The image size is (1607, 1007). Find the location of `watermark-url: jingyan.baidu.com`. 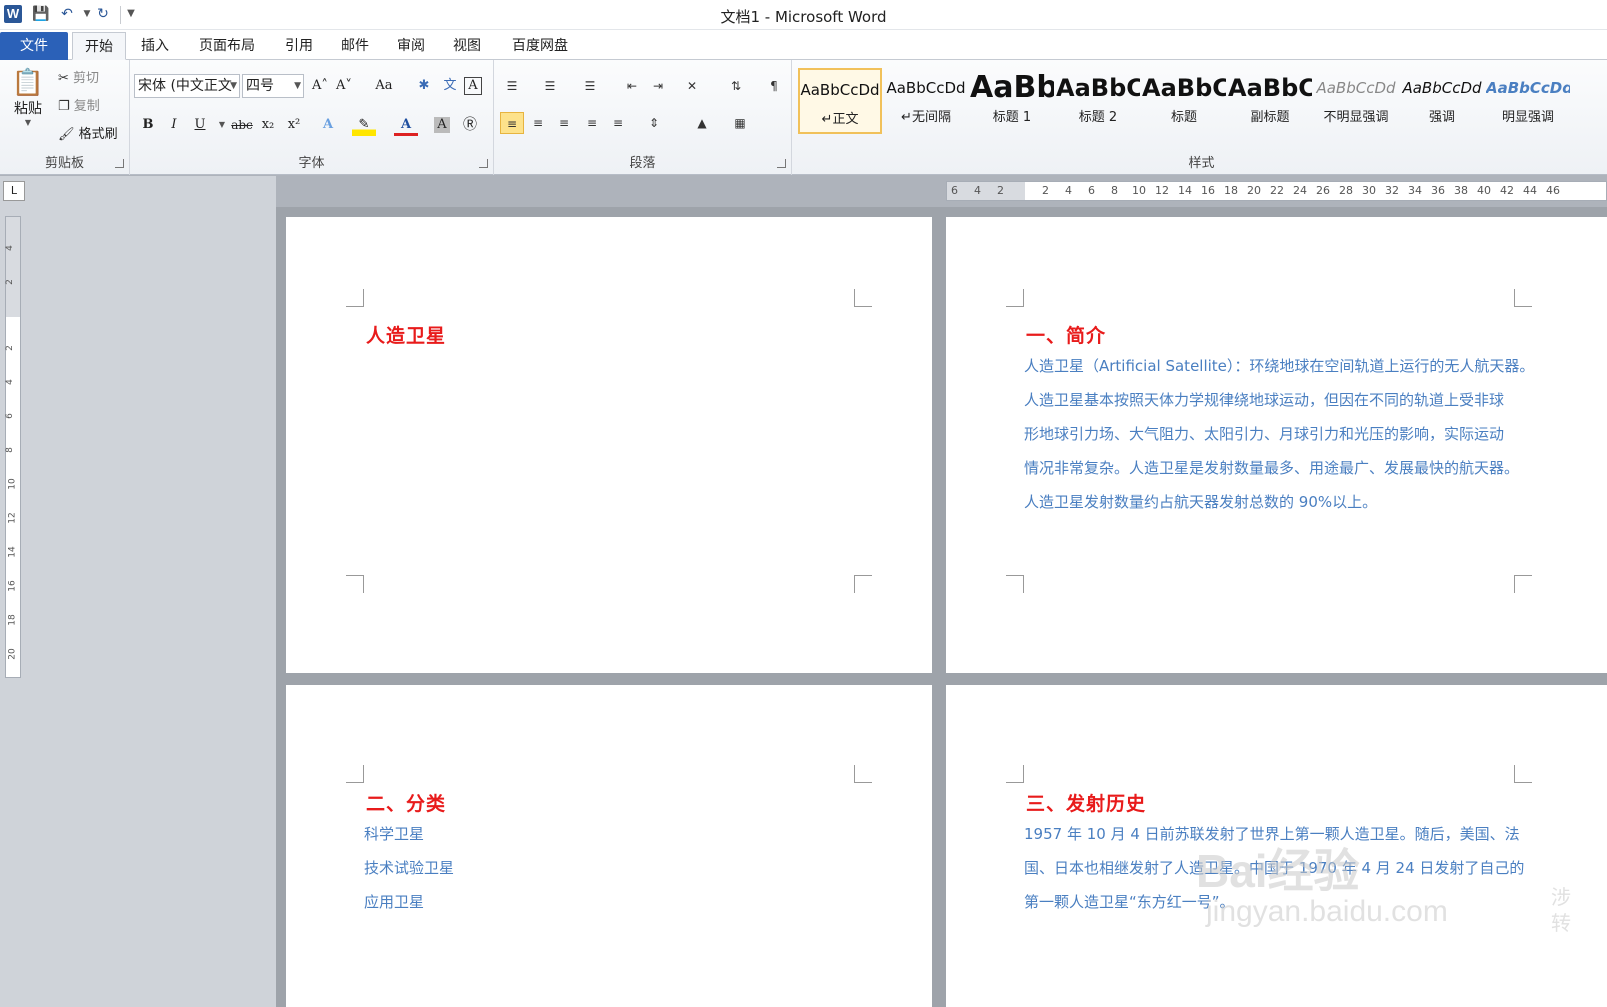

watermark-url: jingyan.baidu.com is located at coordinates (1327, 911).